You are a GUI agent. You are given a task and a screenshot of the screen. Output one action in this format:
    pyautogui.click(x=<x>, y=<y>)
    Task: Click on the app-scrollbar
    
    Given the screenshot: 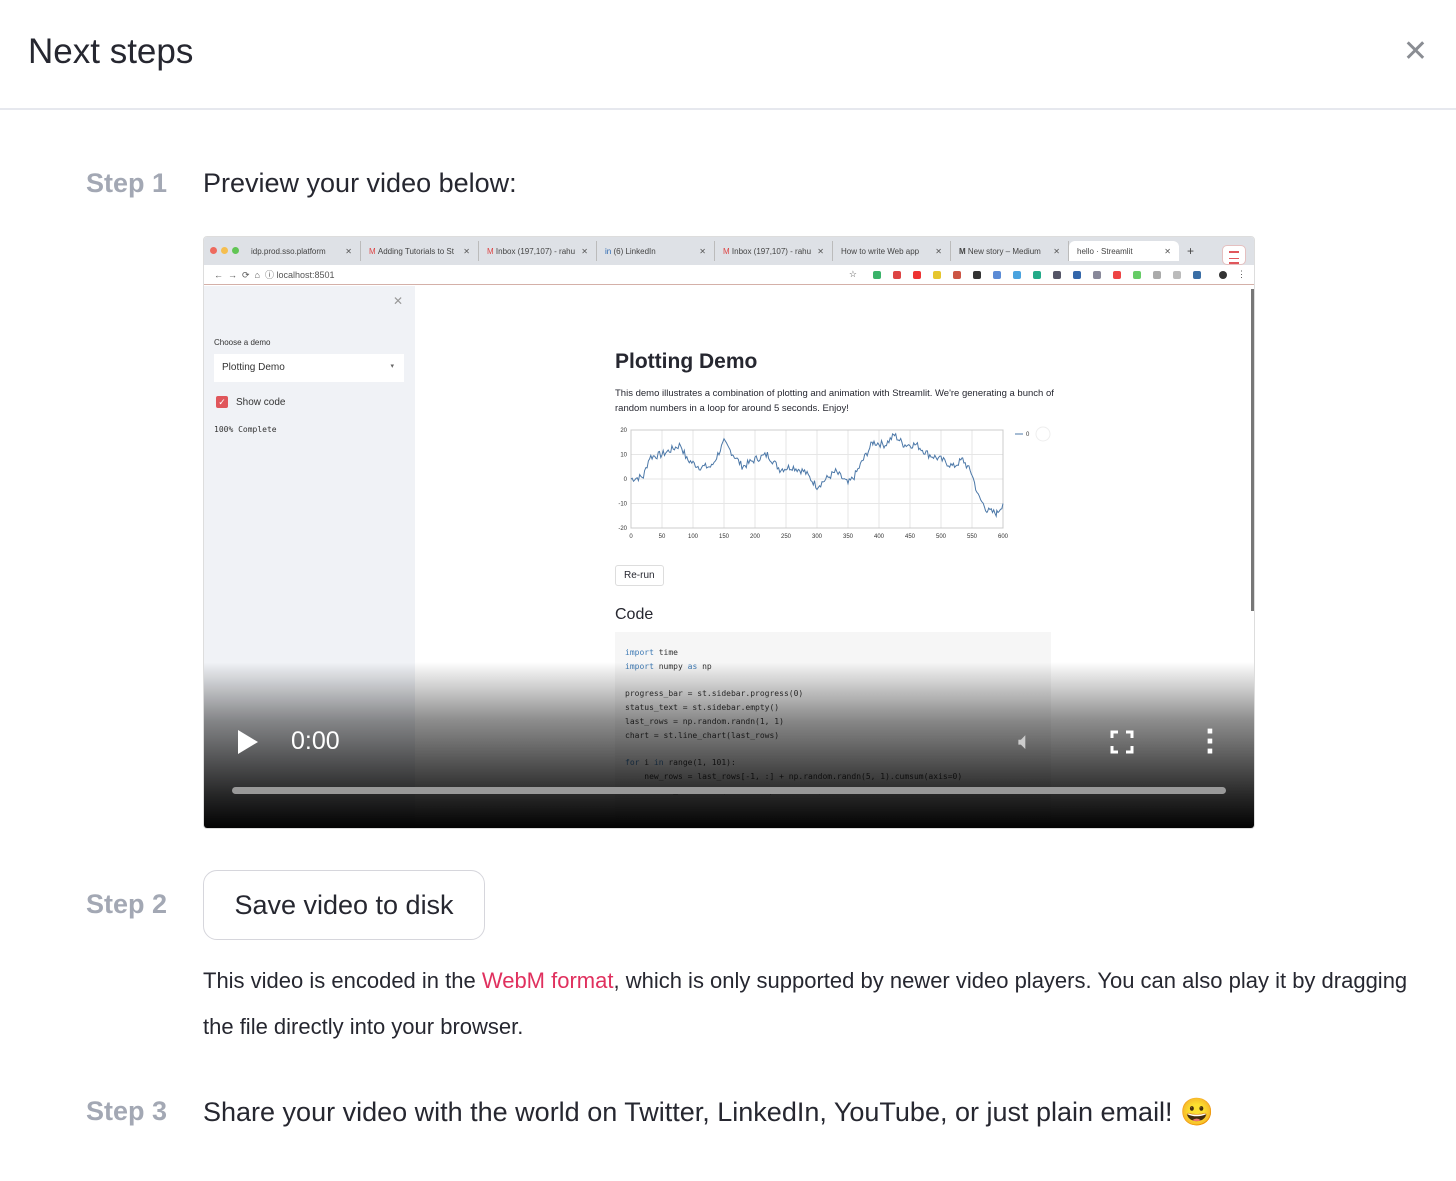 What is the action you would take?
    pyautogui.click(x=1252, y=450)
    